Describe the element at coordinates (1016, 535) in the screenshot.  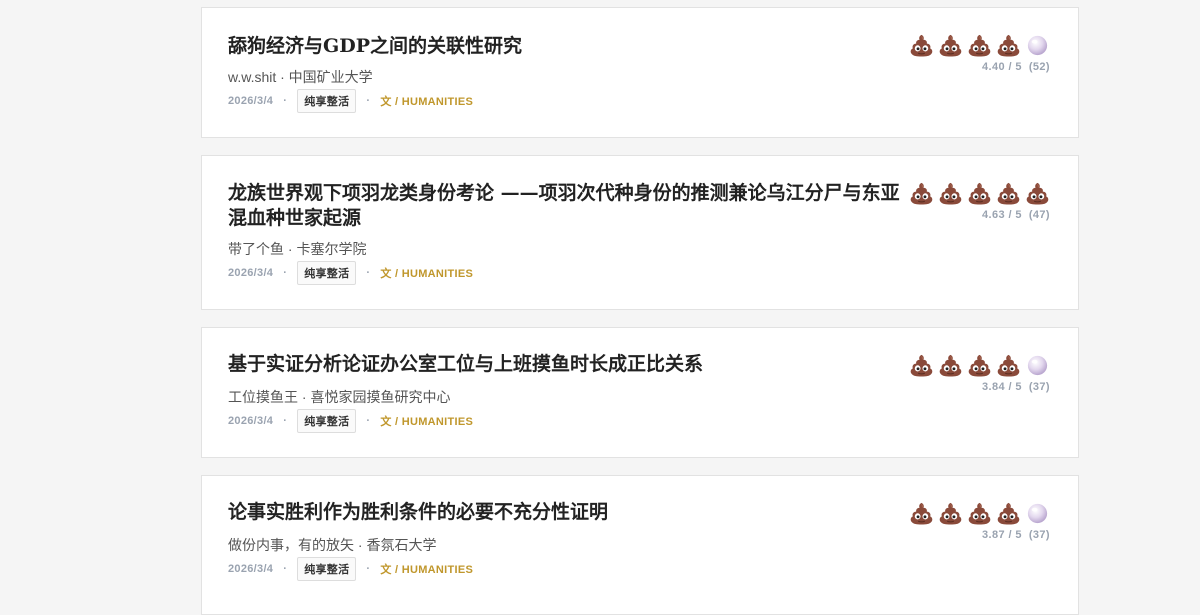
I see `rating-score: 3.87 / 5 (37)` at that location.